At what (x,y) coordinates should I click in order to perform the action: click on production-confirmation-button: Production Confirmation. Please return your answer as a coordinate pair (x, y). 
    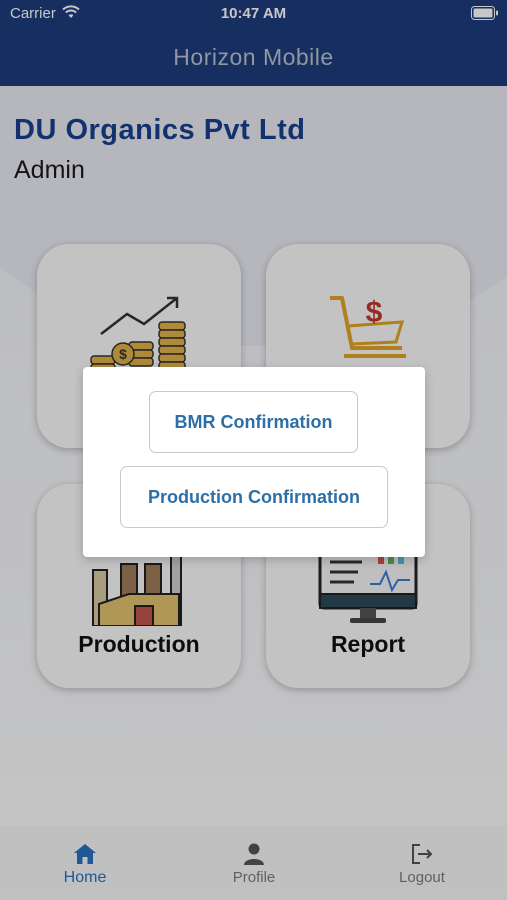
    Looking at the image, I should click on (254, 497).